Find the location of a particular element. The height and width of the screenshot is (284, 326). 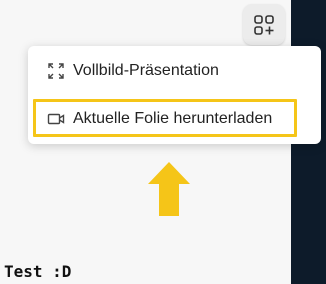

grid-plus-icon is located at coordinates (264, 24).